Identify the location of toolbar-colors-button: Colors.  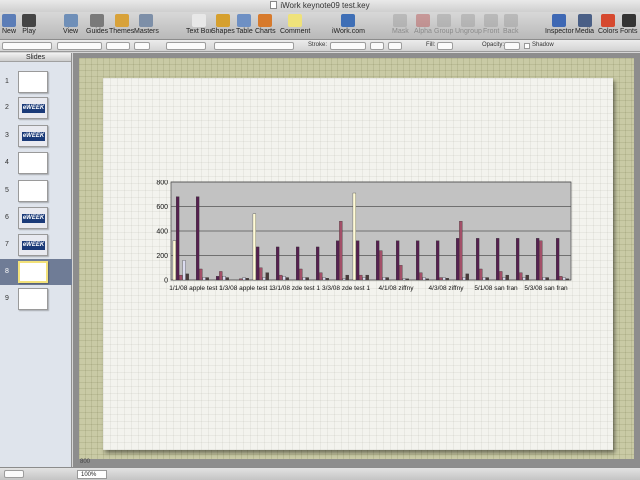
(608, 24).